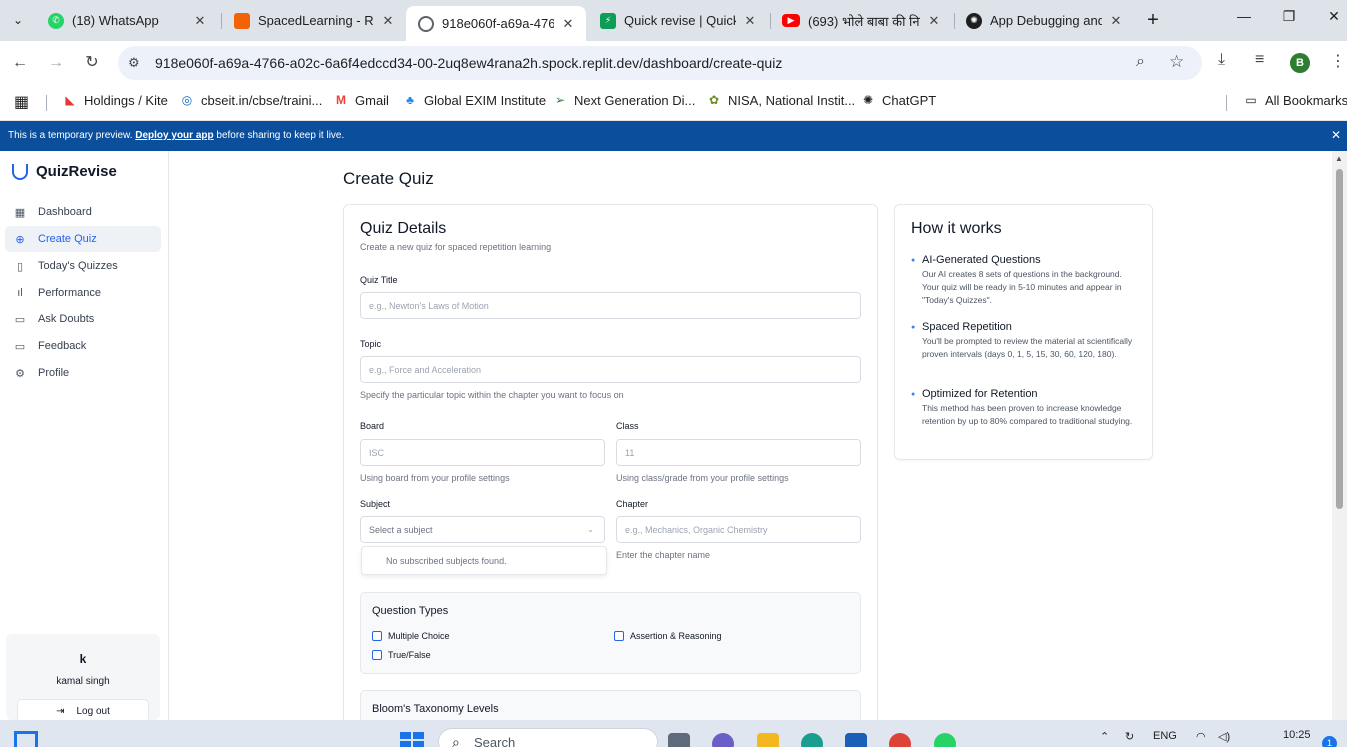 The width and height of the screenshot is (1347, 747). I want to click on windows-taskbar: ⌕ Search ⌃ ↻ ENG ◠ ◁) 10:25 1, so click(673, 733).